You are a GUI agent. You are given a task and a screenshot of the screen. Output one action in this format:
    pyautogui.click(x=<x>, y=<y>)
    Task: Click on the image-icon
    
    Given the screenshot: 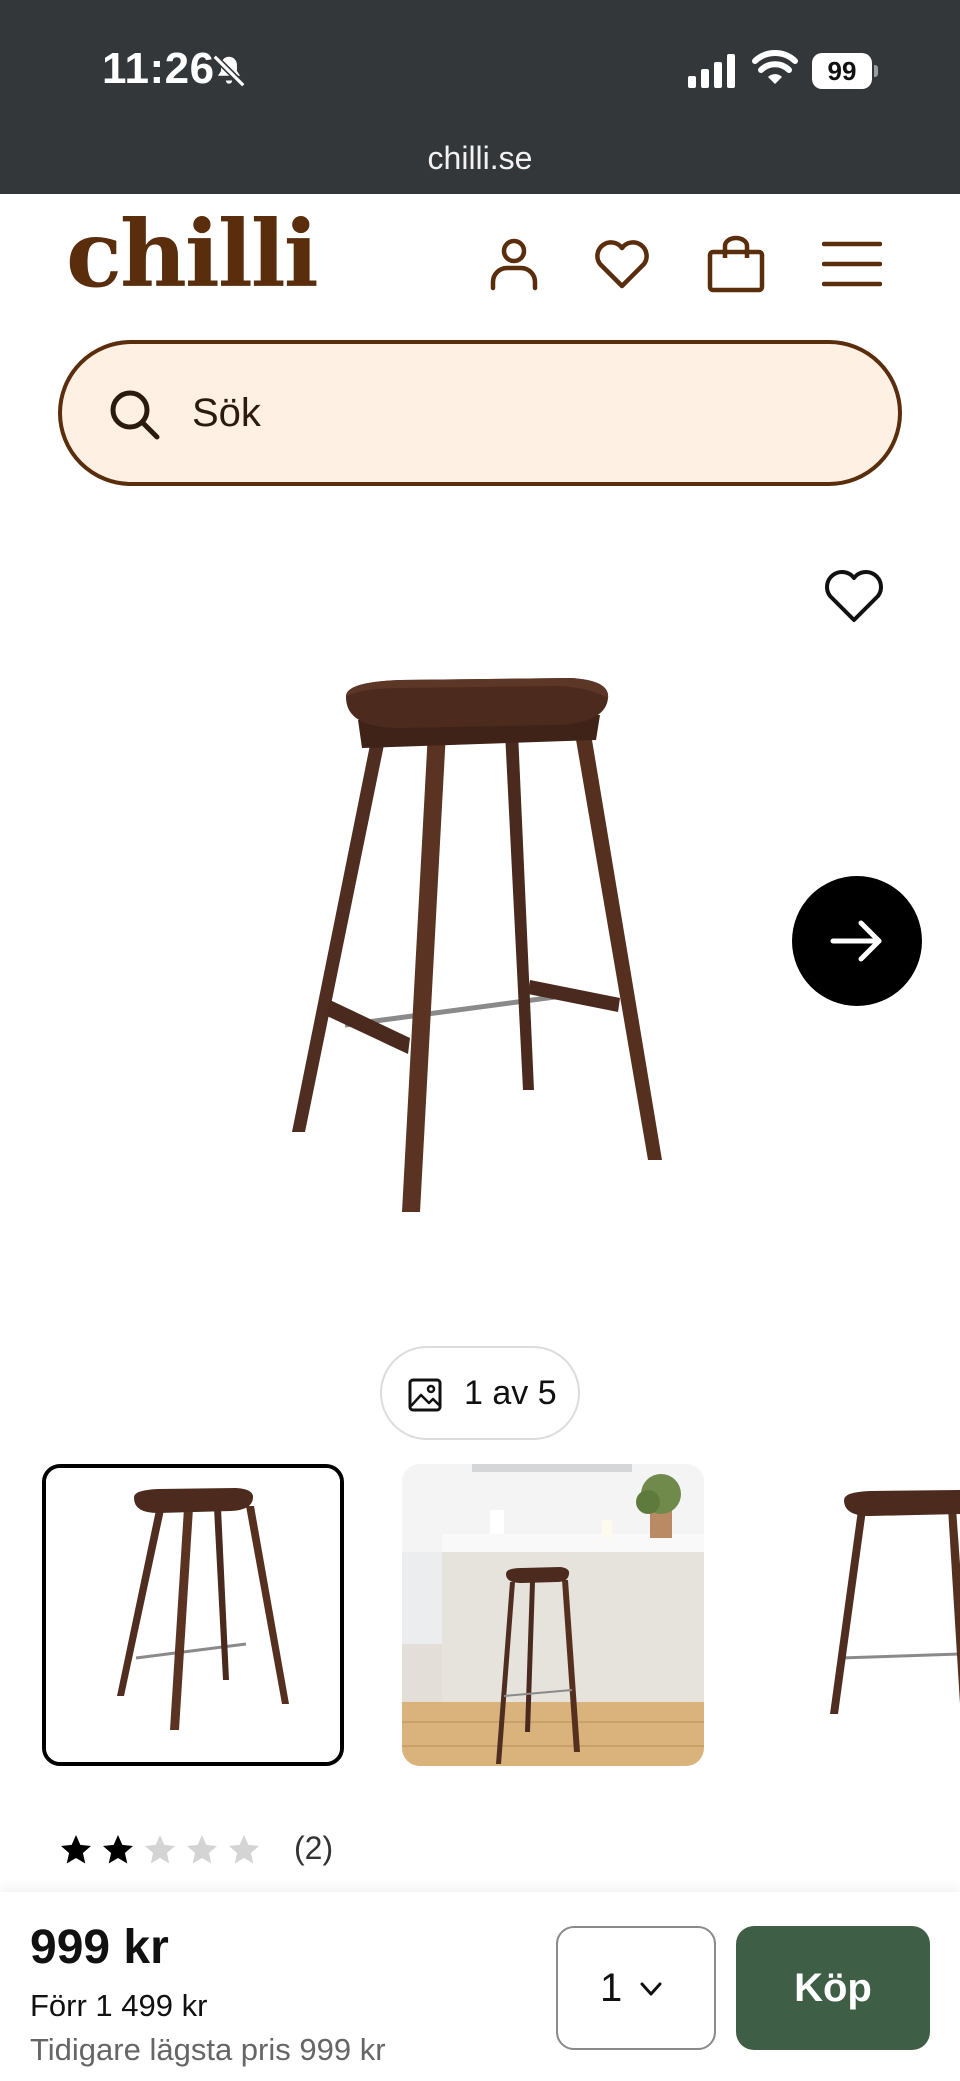 What is the action you would take?
    pyautogui.click(x=425, y=1395)
    